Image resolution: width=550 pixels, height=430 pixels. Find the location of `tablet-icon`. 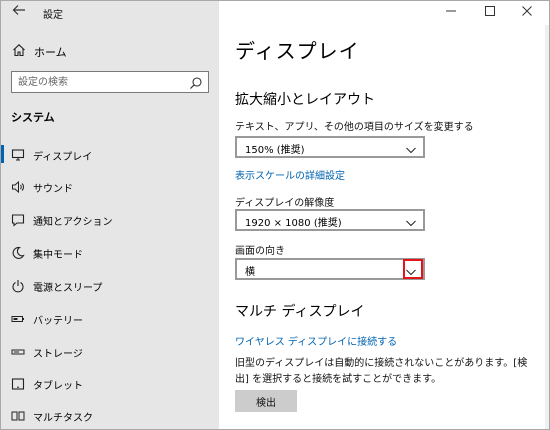

tablet-icon is located at coordinates (18, 383).